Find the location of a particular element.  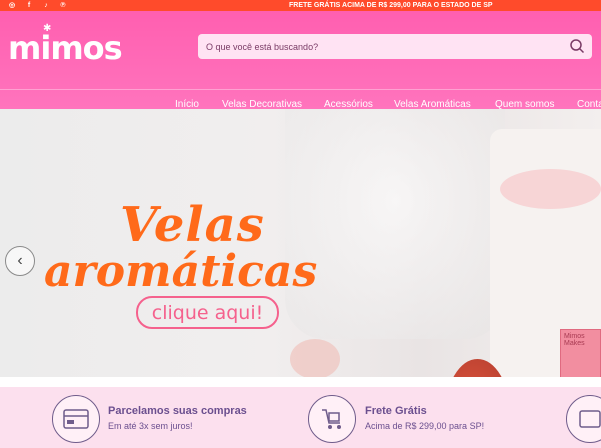

hero-title-line2: aromáticas is located at coordinates (181, 271).